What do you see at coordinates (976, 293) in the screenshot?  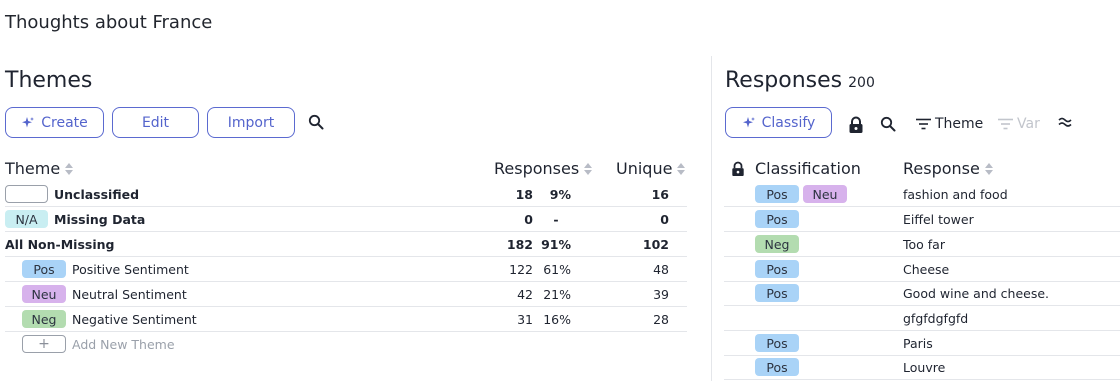 I see `response-text: Good wine and cheese.` at bounding box center [976, 293].